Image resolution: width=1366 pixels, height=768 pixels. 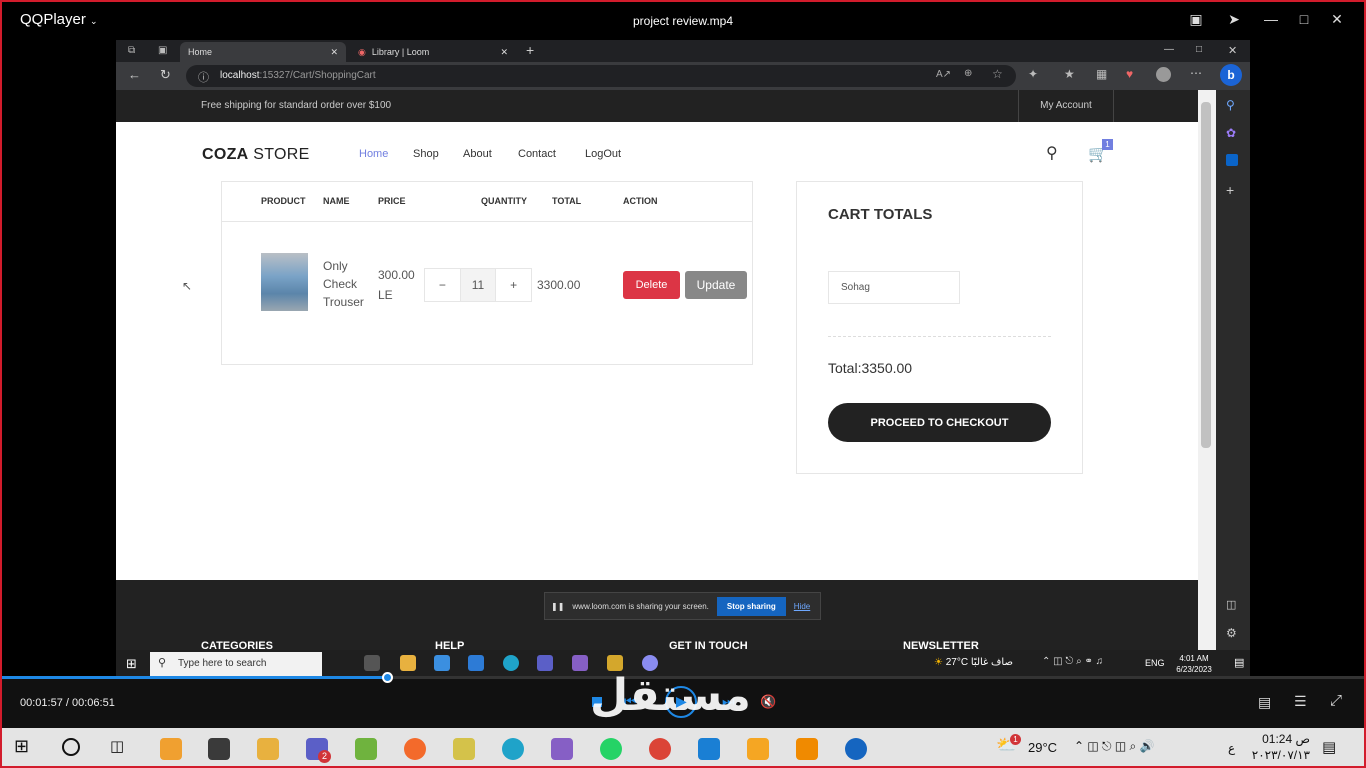 What do you see at coordinates (1101, 74) in the screenshot?
I see `collections-icon: ▦` at bounding box center [1101, 74].